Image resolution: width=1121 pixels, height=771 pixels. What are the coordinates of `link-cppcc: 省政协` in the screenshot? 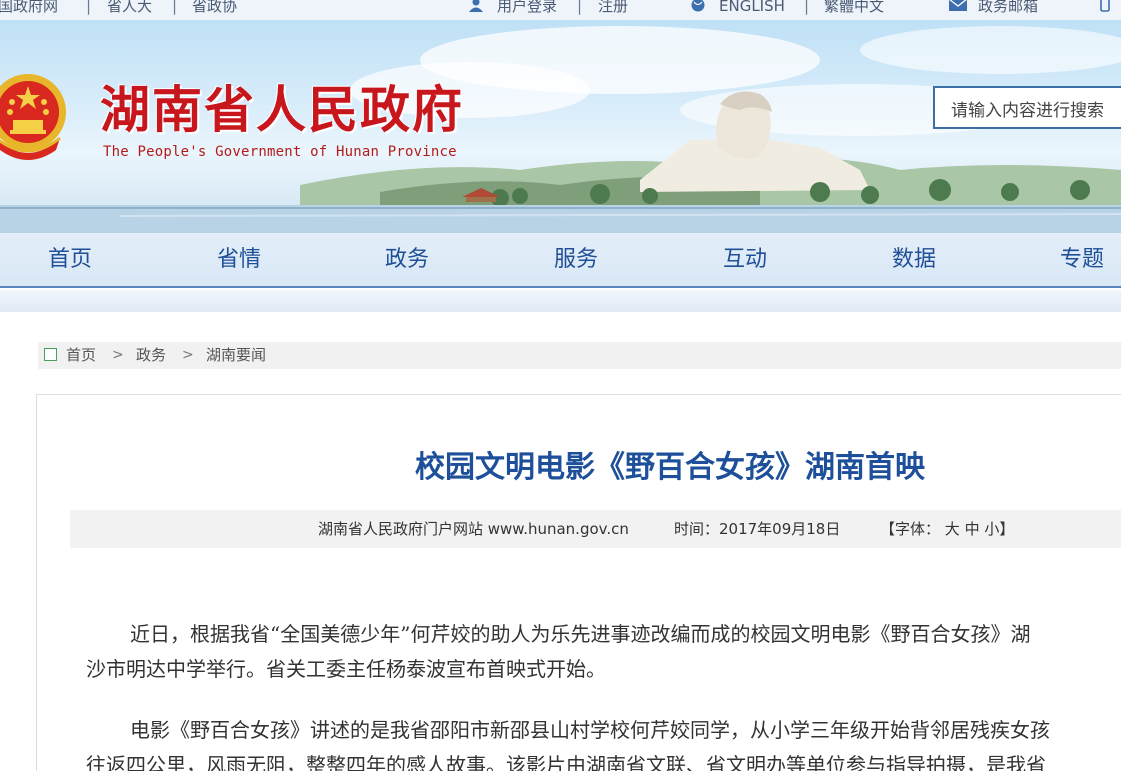 It's located at (214, 8).